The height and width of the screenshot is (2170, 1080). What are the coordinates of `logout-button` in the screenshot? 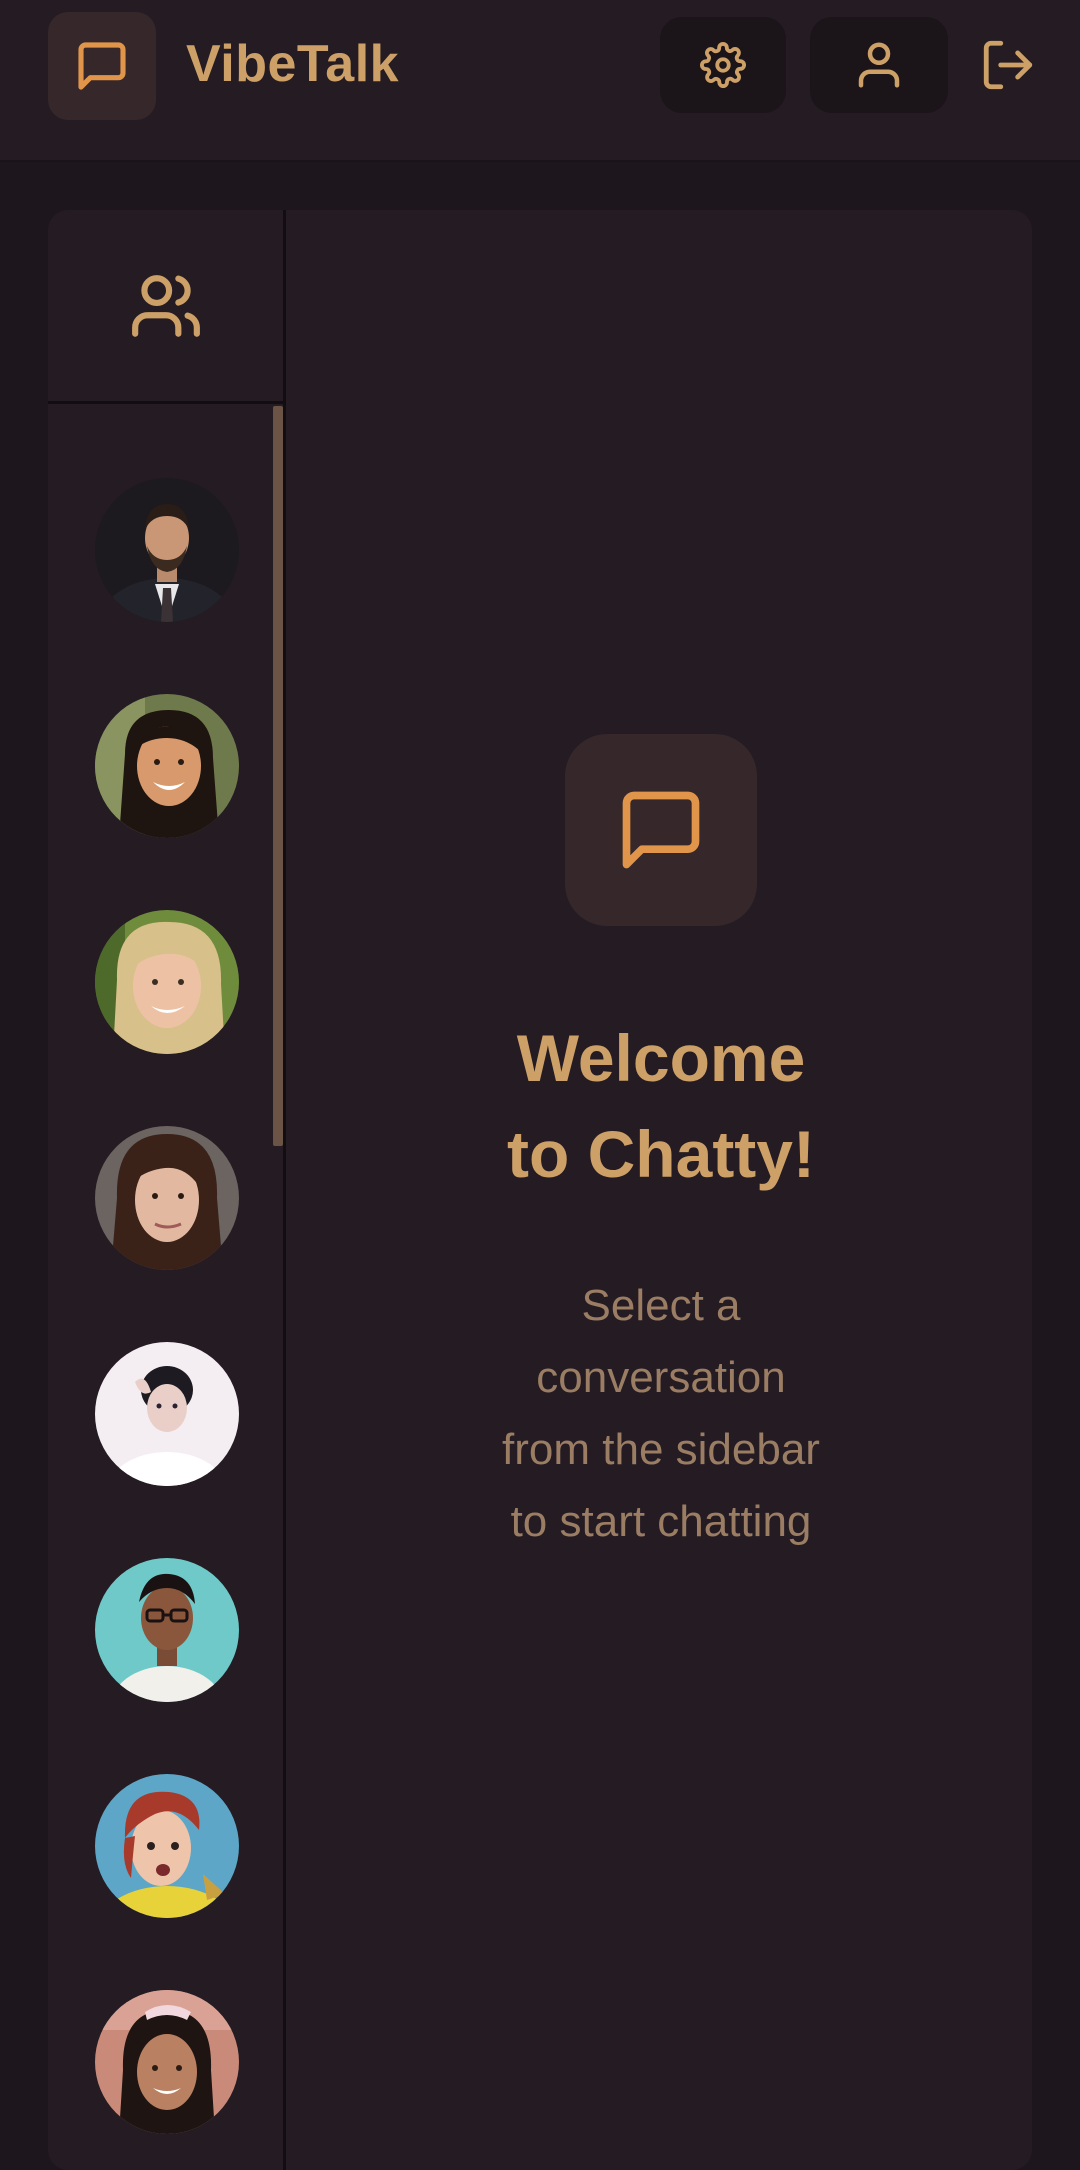 It's located at (1008, 65).